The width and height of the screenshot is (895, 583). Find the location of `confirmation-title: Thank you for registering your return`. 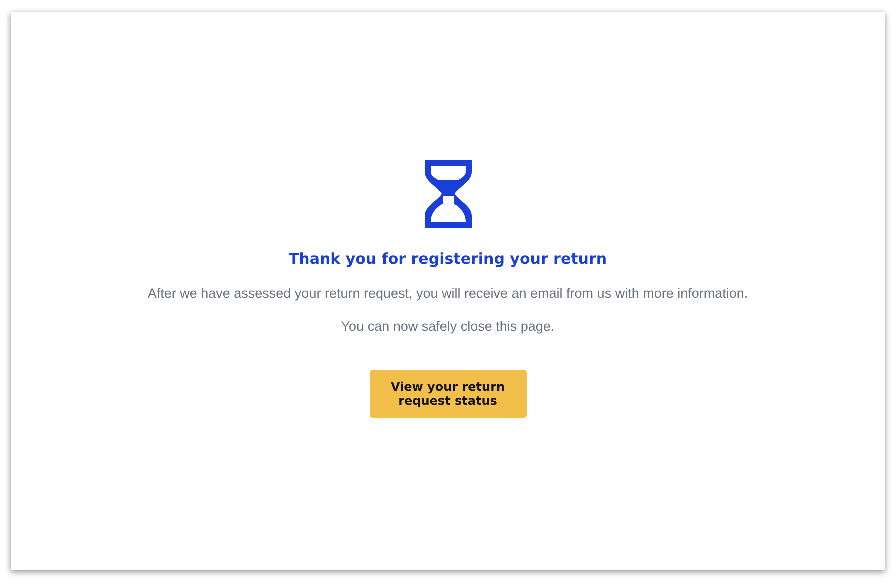

confirmation-title: Thank you for registering your return is located at coordinates (448, 259).